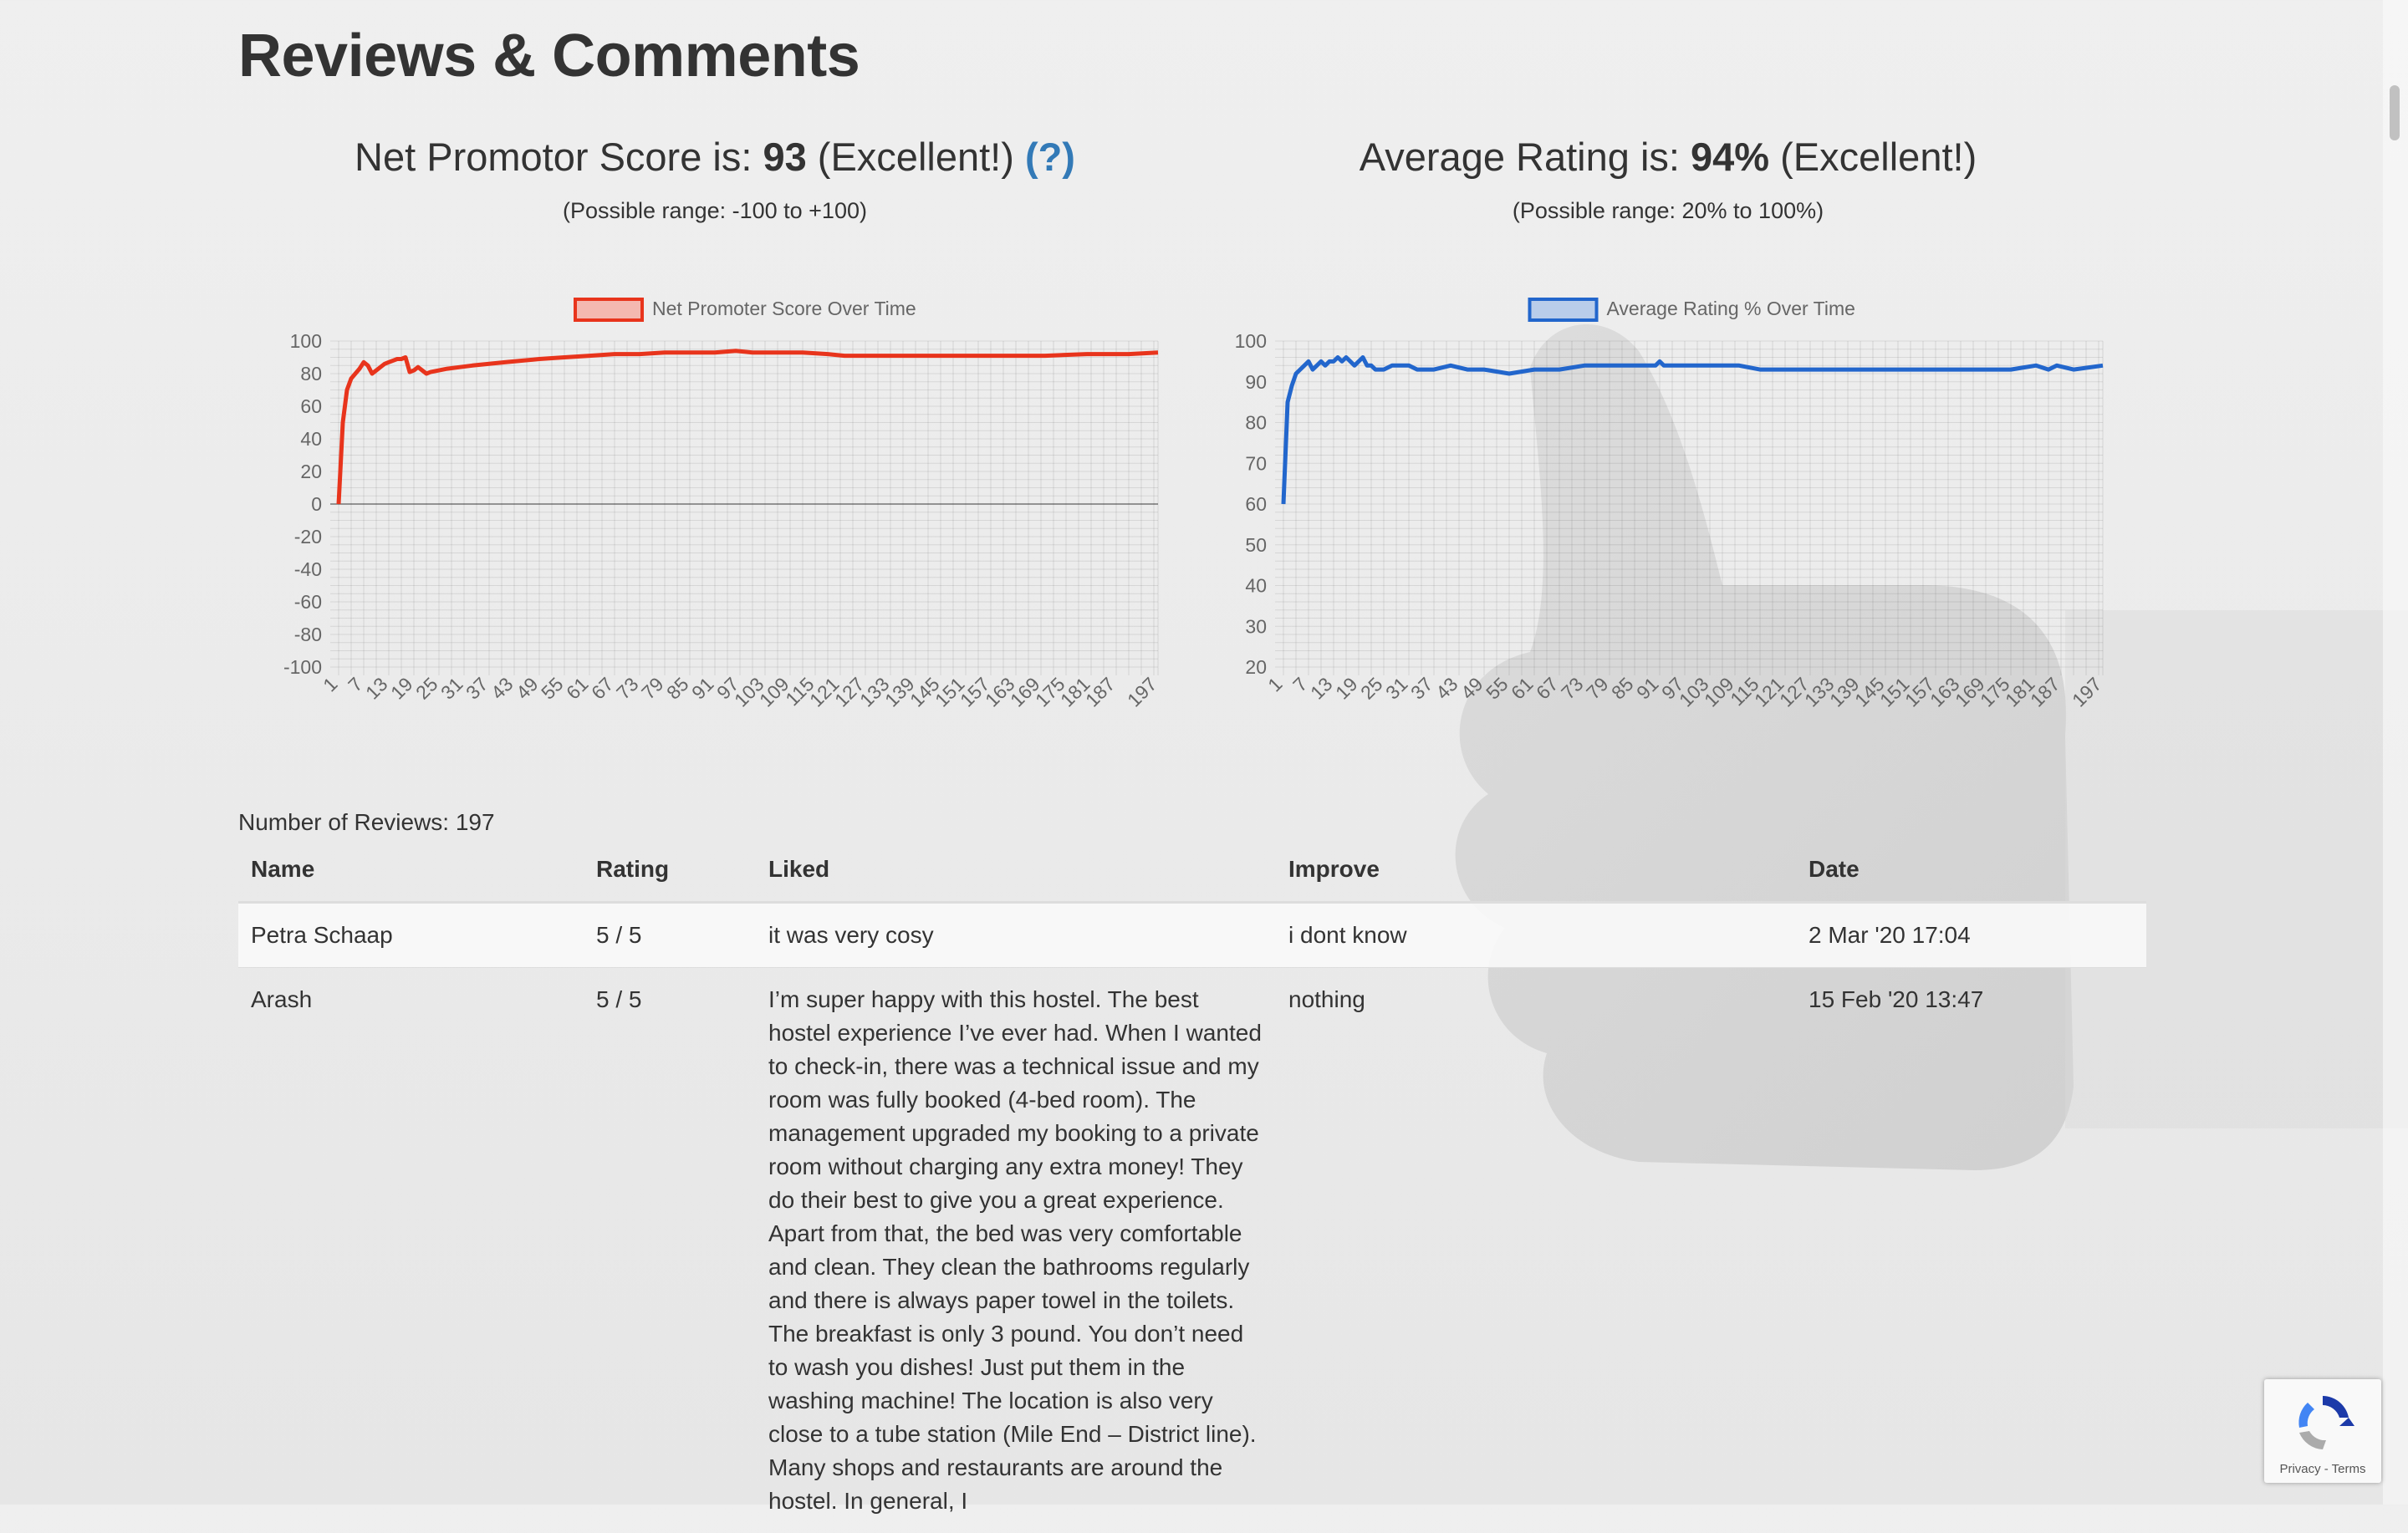 This screenshot has height=1533, width=2408. Describe the element at coordinates (549, 56) in the screenshot. I see `page-title: Reviews & Comments` at that location.